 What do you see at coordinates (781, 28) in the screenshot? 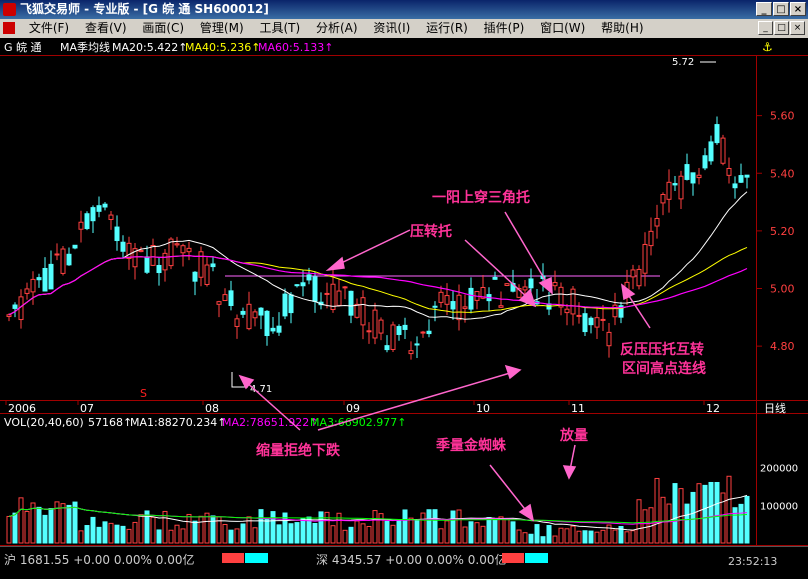
I see `mdi-restore-button: □` at bounding box center [781, 28].